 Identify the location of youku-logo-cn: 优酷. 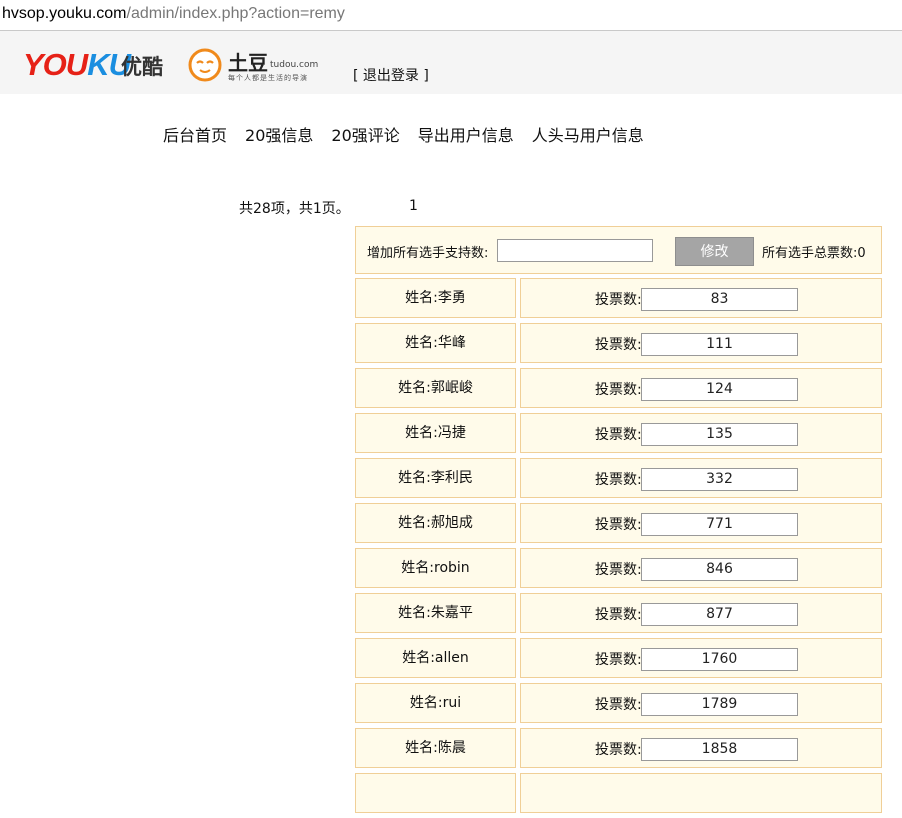
(142, 67).